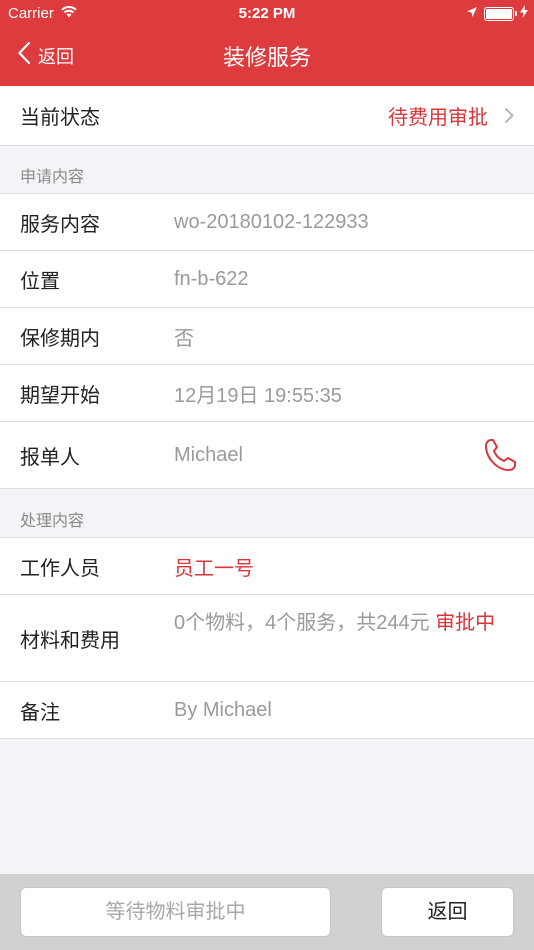  Describe the element at coordinates (509, 118) in the screenshot. I see `chevron-right-icon` at that location.